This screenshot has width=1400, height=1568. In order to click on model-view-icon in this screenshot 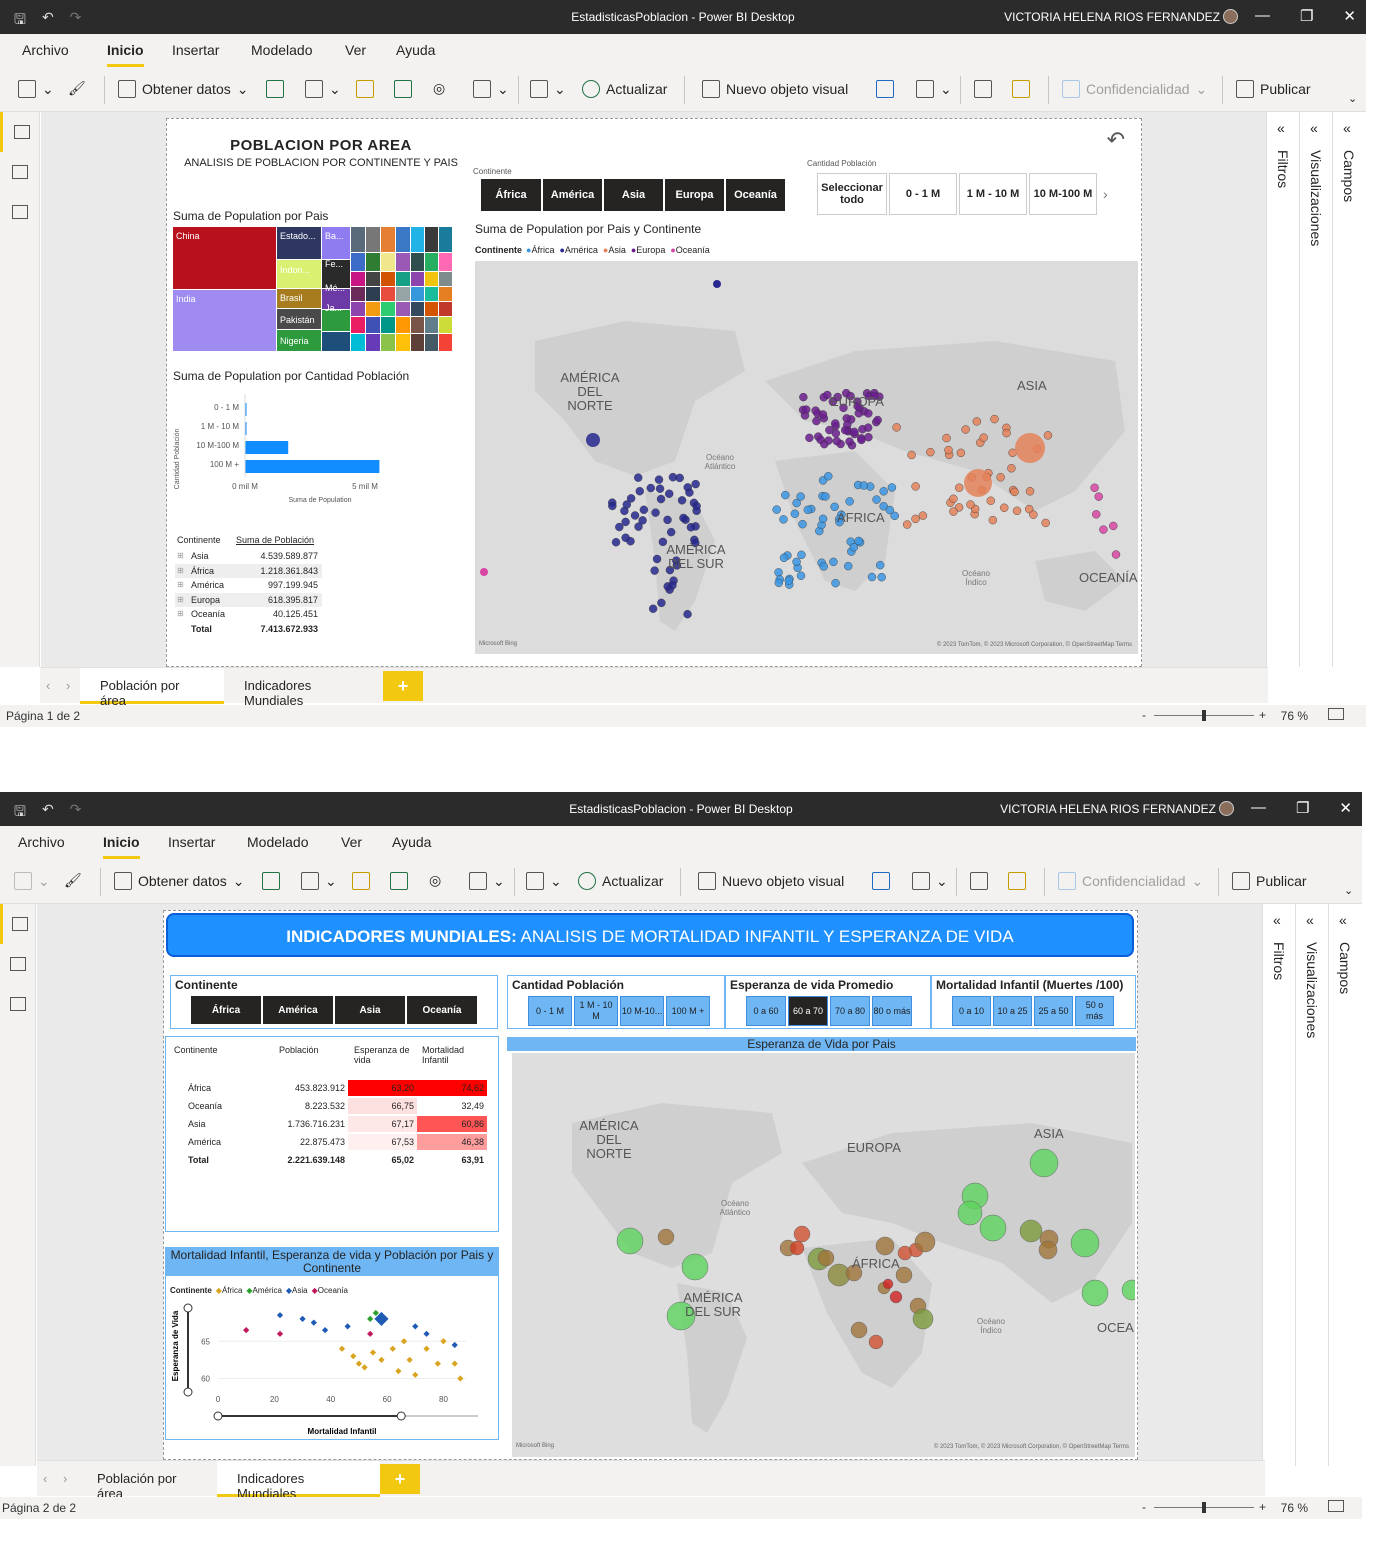, I will do `click(18, 1004)`.